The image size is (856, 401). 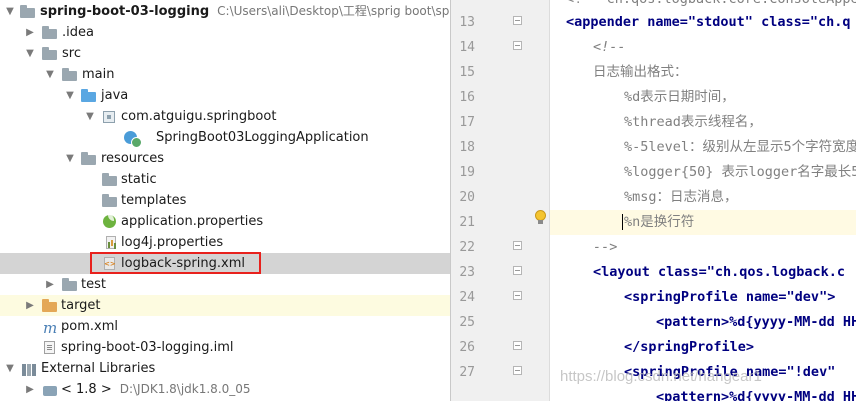 I want to click on tree-item-package: ▼ com.atguigu.springboot, so click(x=225, y=116).